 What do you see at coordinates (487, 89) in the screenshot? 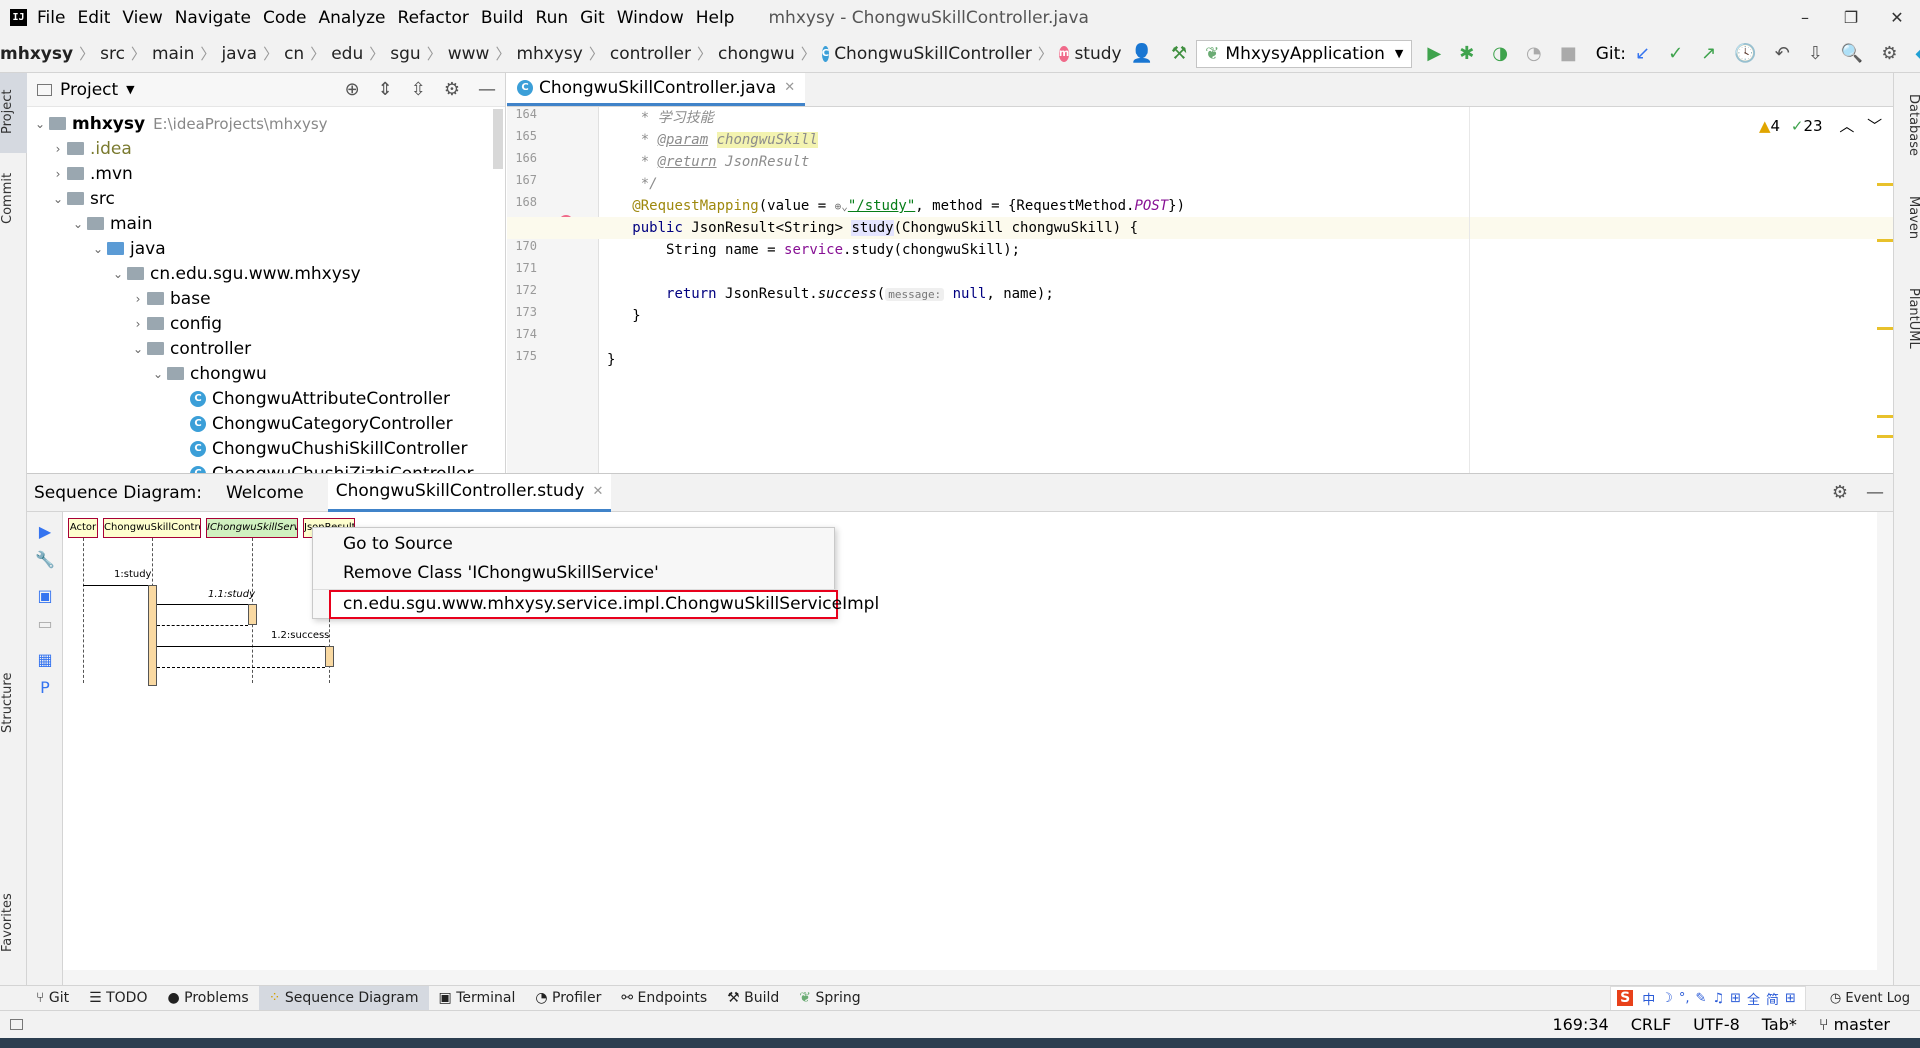
I see `hide-icon: —` at bounding box center [487, 89].